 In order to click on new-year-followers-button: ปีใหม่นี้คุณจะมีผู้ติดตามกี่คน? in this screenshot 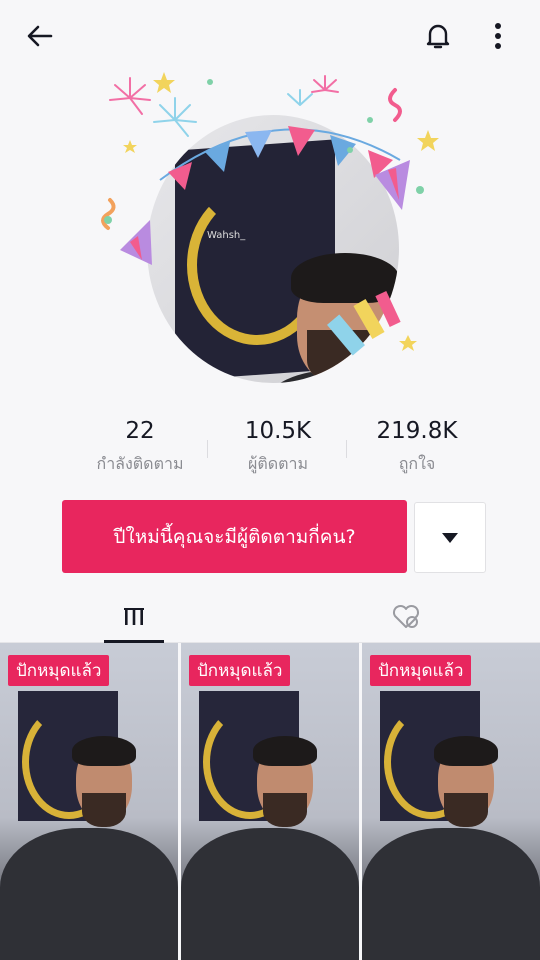, I will do `click(234, 536)`.